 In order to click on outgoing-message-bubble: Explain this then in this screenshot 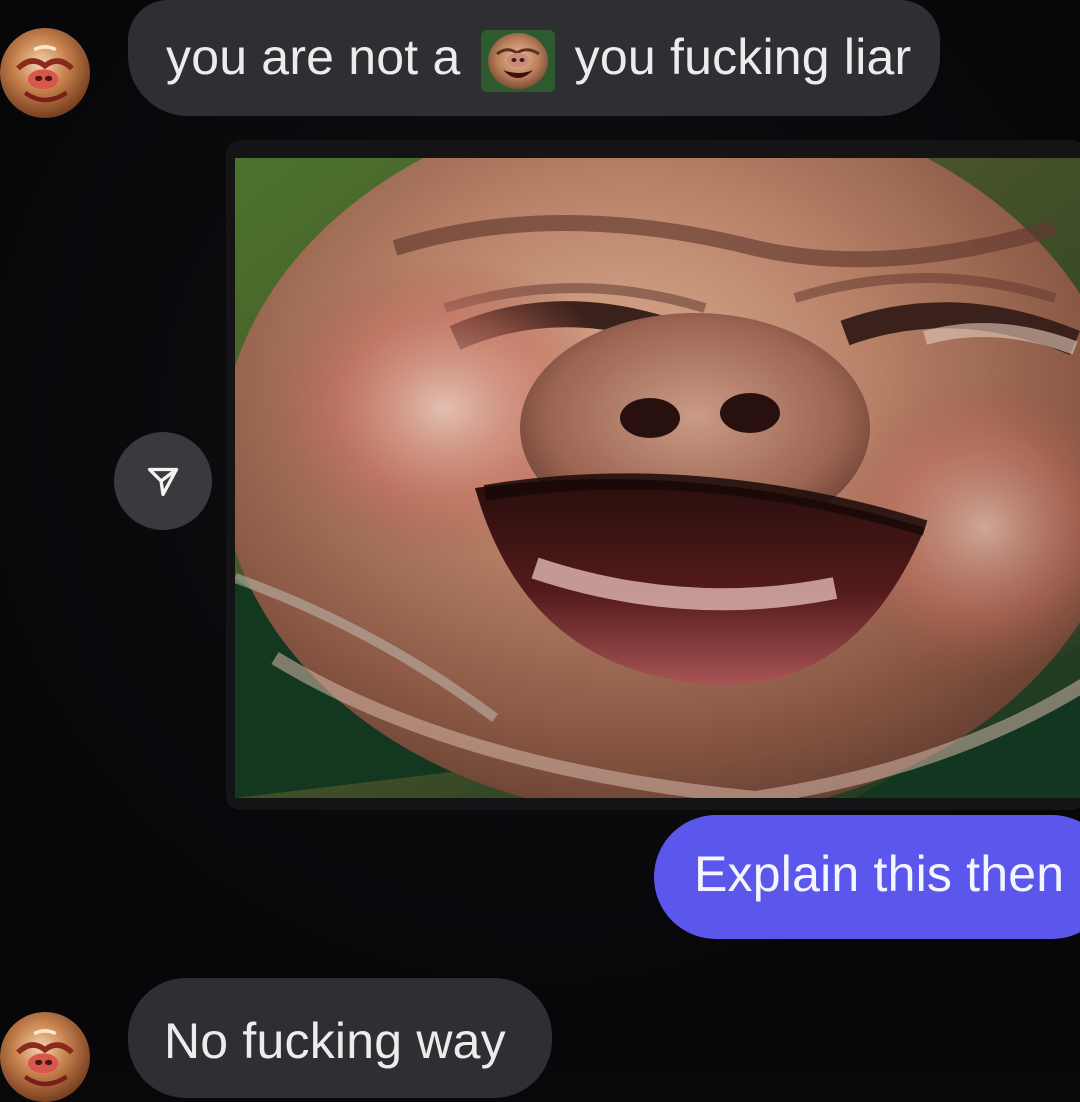, I will do `click(867, 877)`.